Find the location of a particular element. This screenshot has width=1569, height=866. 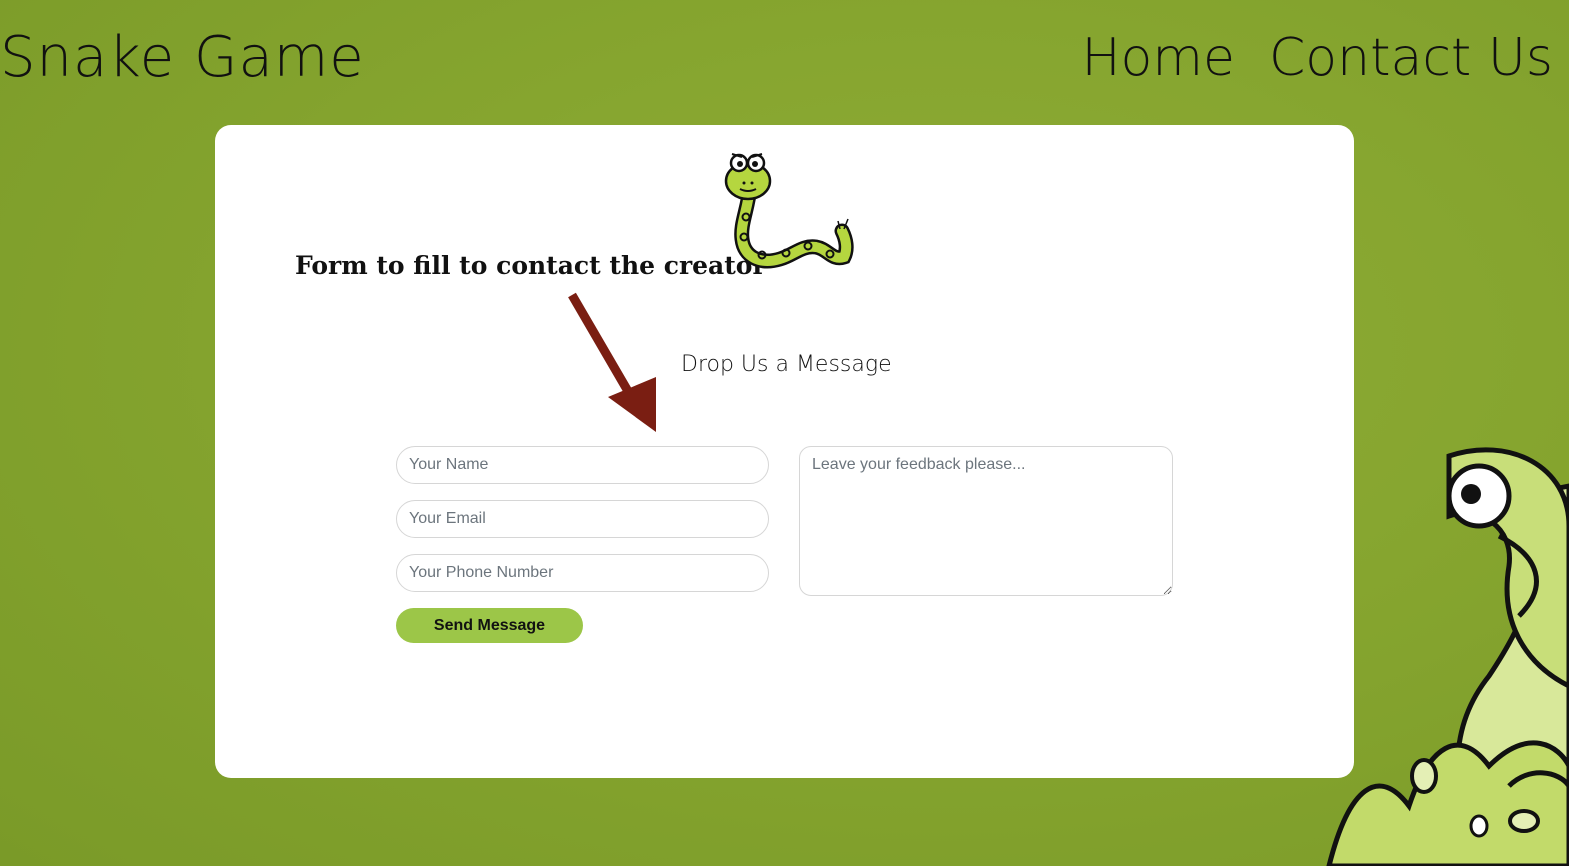

phone-input is located at coordinates (582, 573).